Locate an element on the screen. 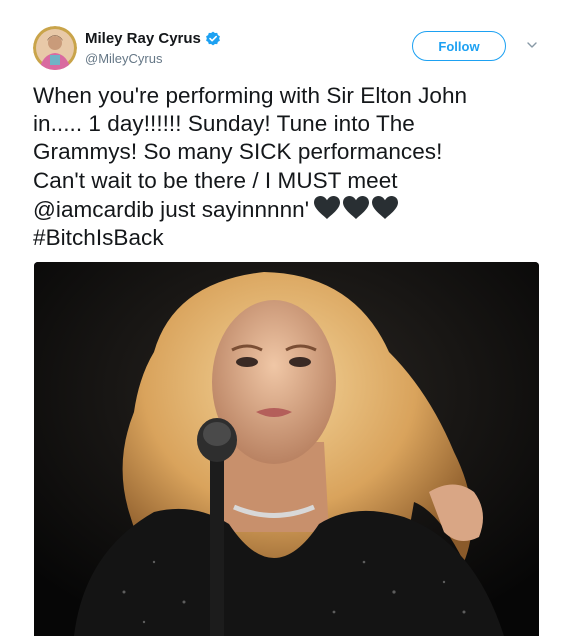  user-handle: @MileyCyrus is located at coordinates (123, 58).